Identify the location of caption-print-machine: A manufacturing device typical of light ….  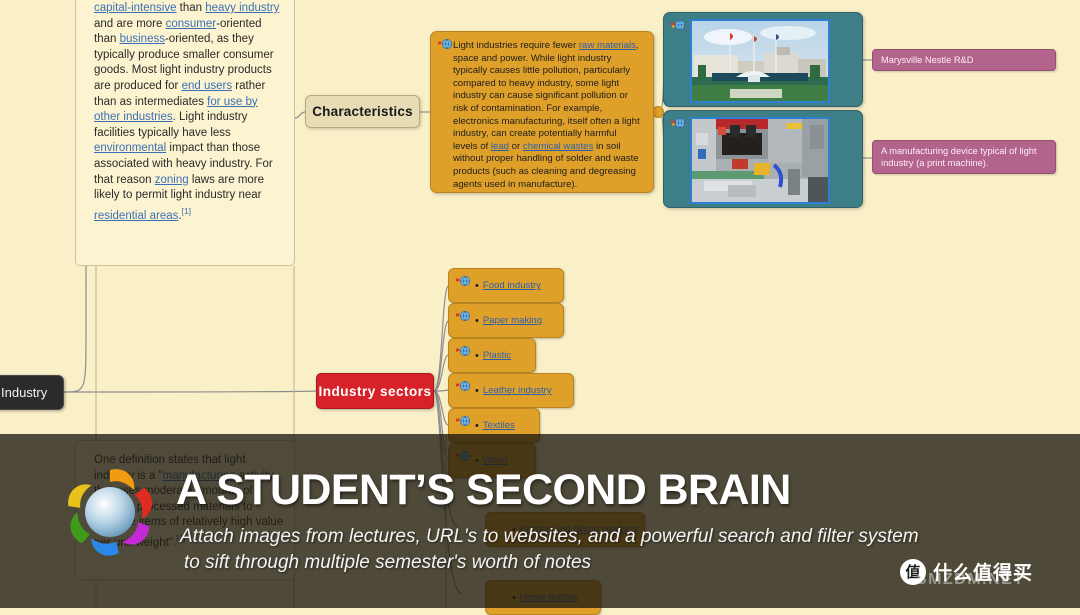
(964, 157).